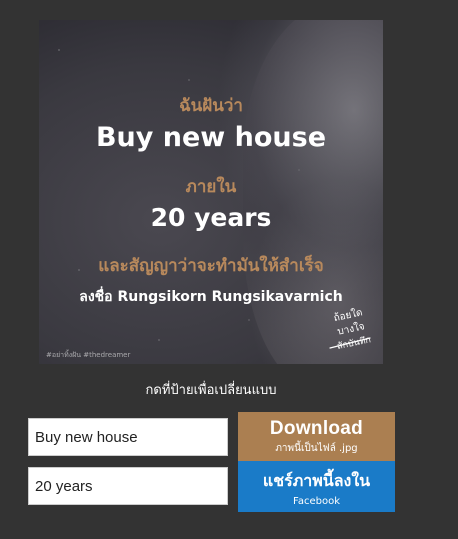 The height and width of the screenshot is (539, 458). I want to click on download-button-label: Download, so click(316, 428).